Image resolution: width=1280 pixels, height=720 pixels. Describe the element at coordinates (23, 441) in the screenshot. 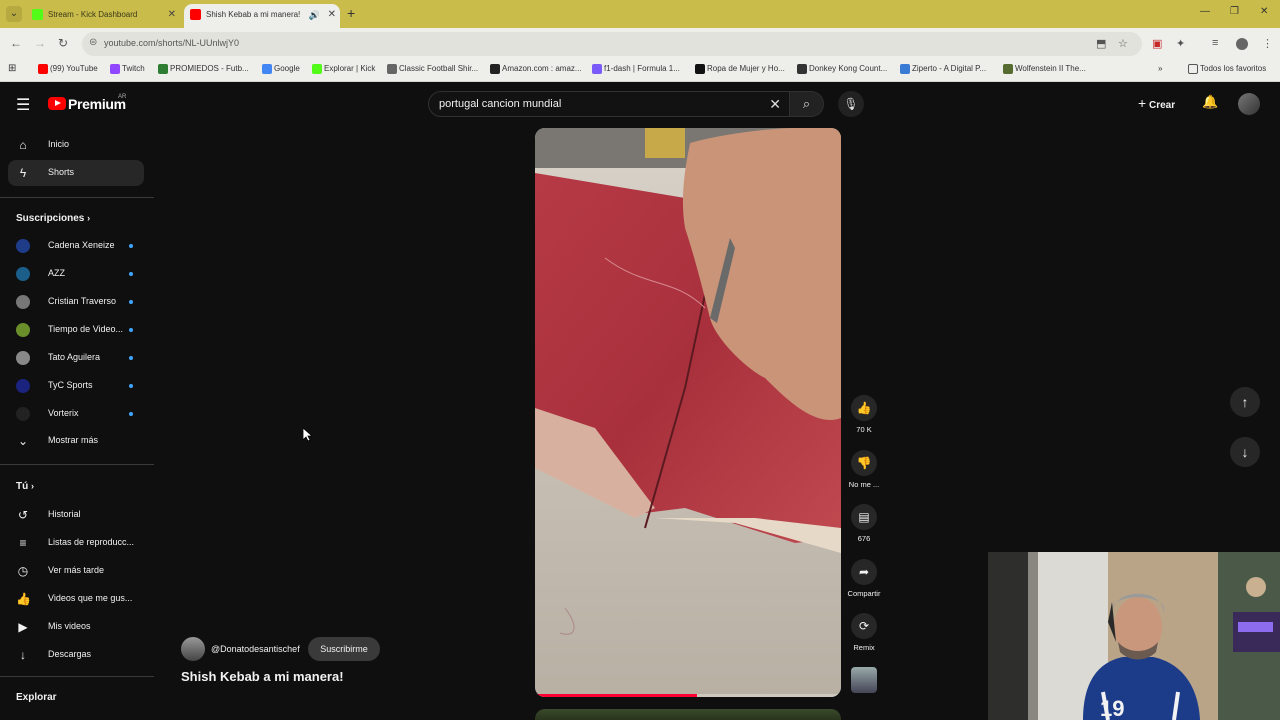

I see `chevron-down-icon: ⌄` at that location.